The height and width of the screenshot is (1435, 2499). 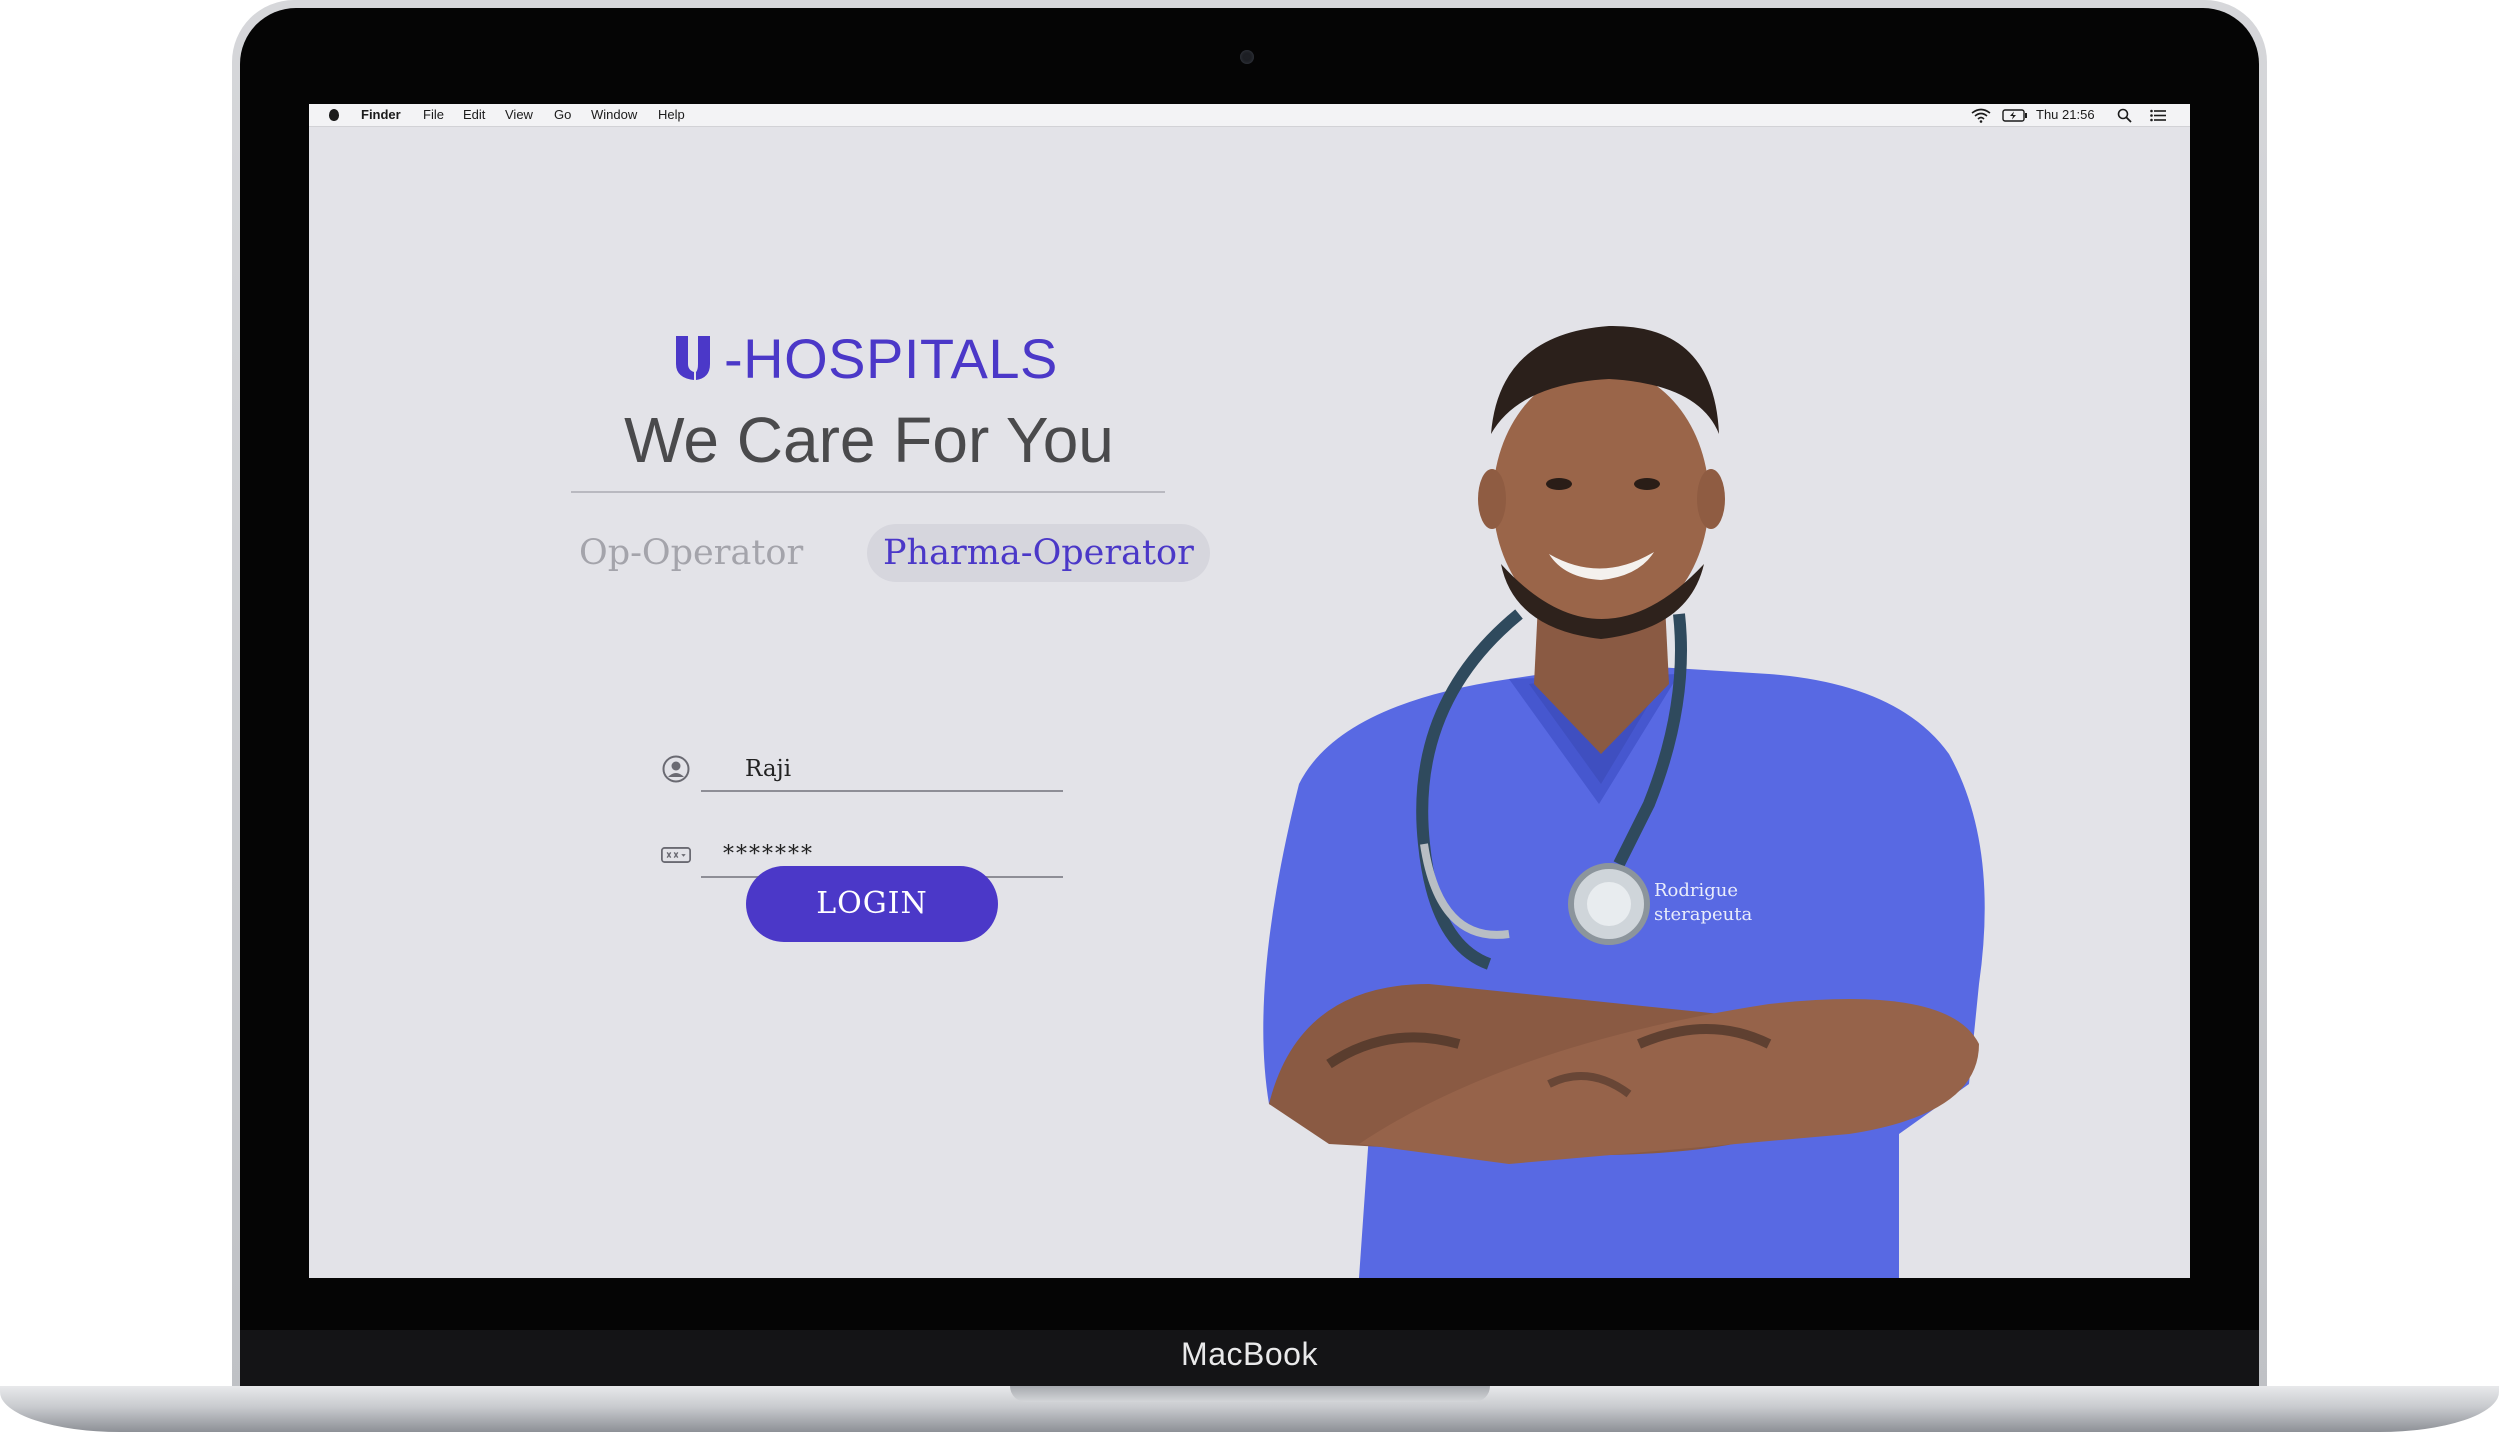 I want to click on menu-file: File, so click(x=433, y=115).